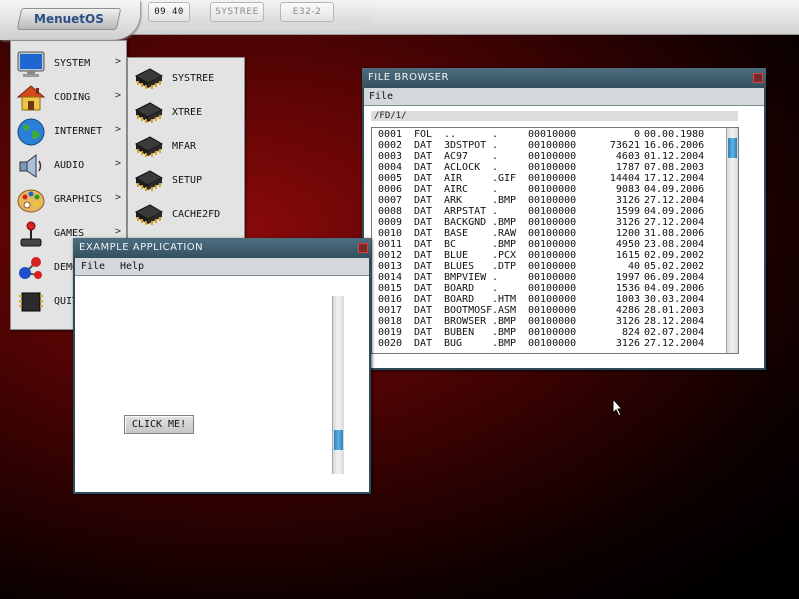 The height and width of the screenshot is (599, 799). I want to click on table-cell: 1787, so click(627, 167).